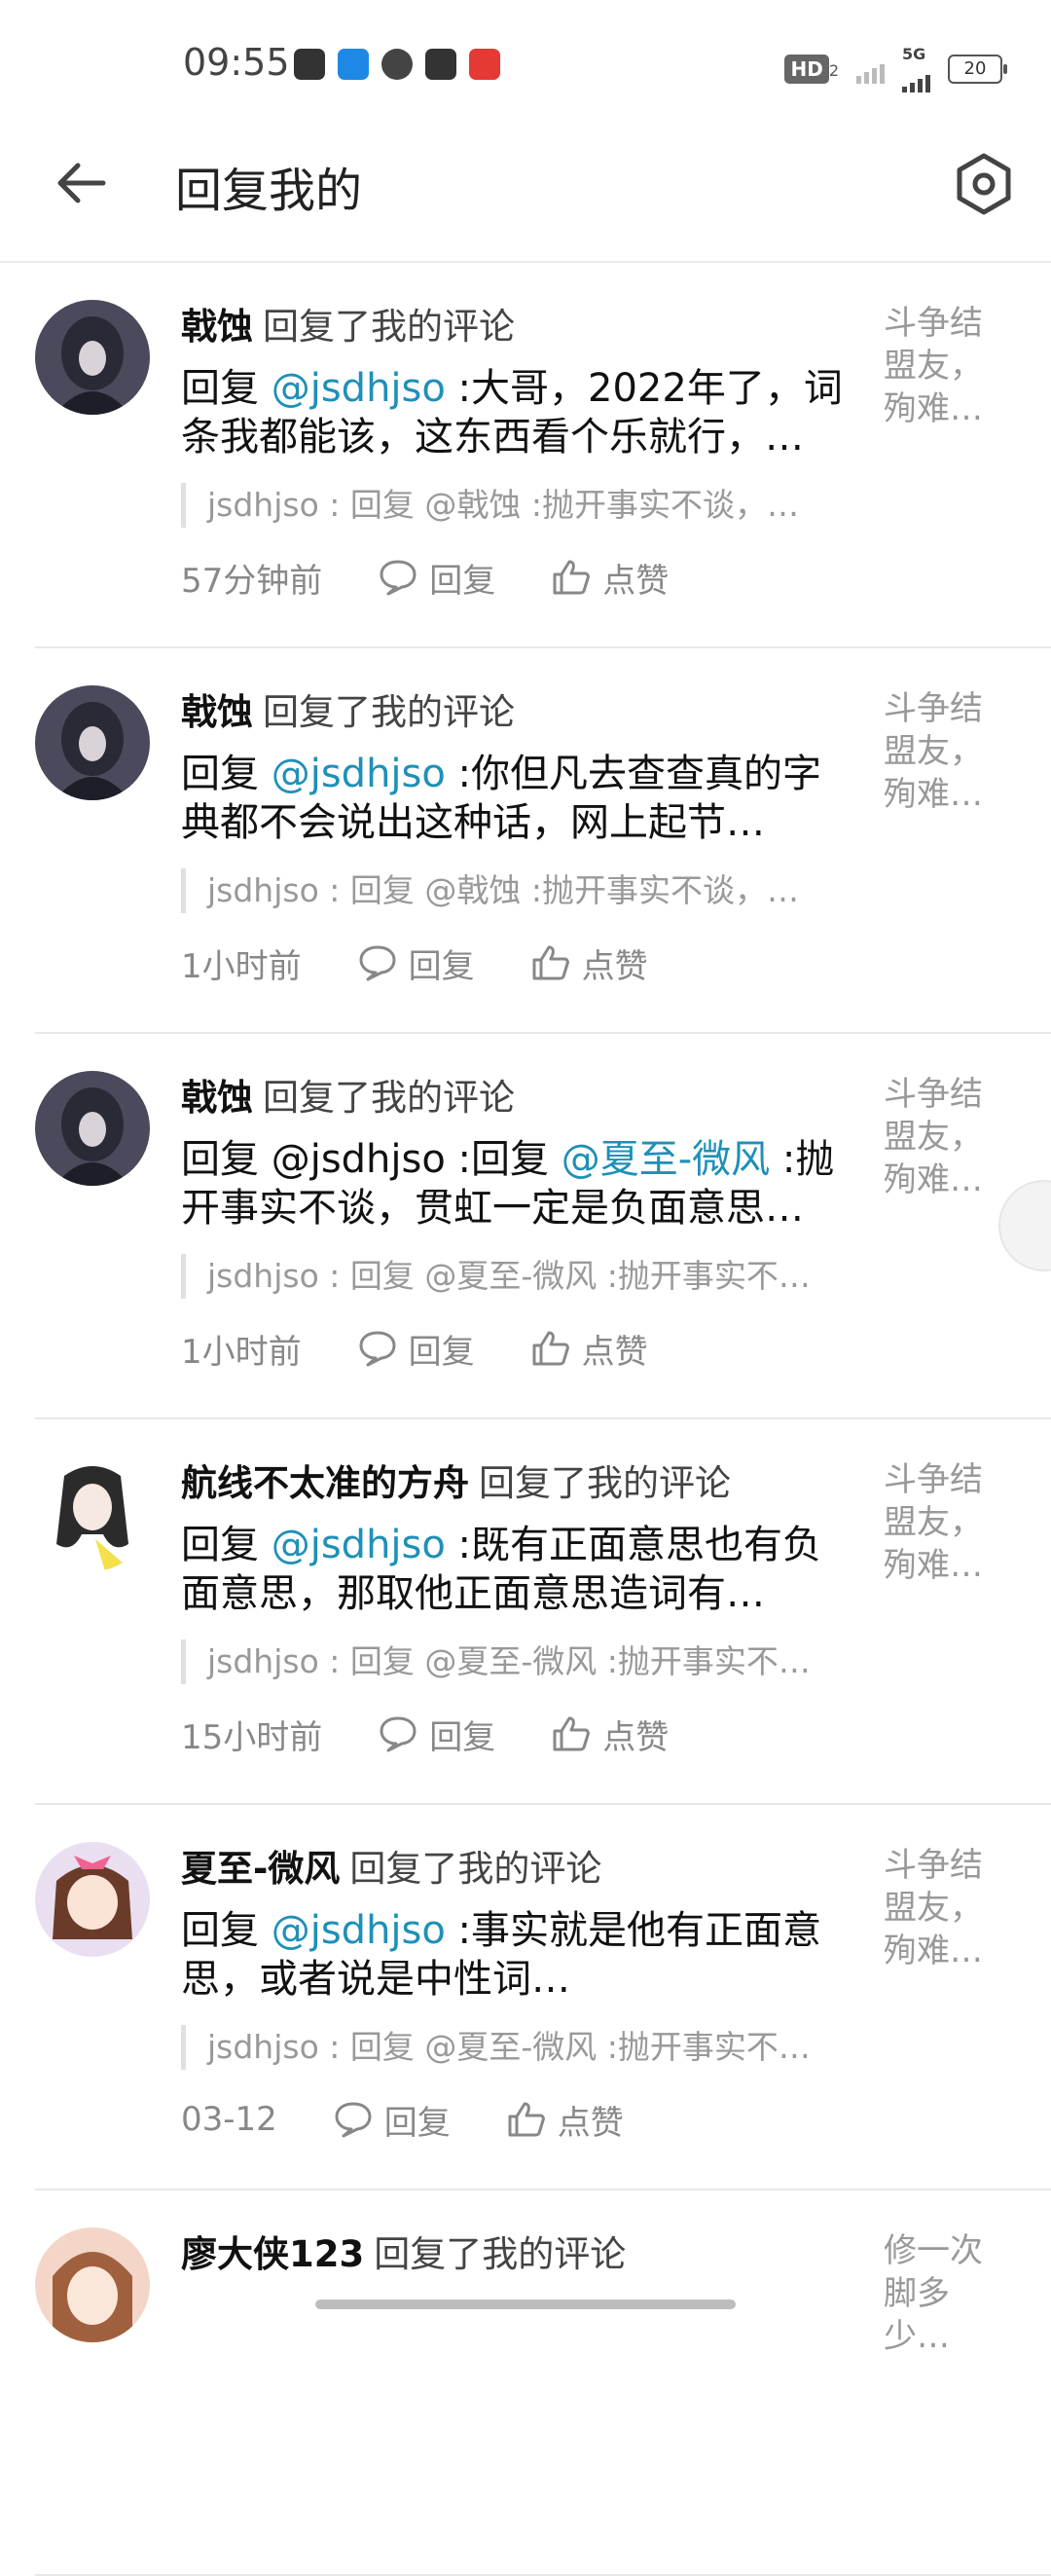 The width and height of the screenshot is (1051, 2576). I want to click on reply-meta: 15小时前 回复 点赞, so click(516, 1734).